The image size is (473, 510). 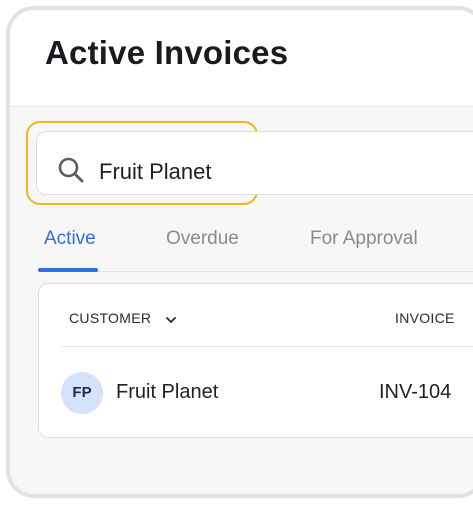 What do you see at coordinates (82, 393) in the screenshot?
I see `avatar: FP` at bounding box center [82, 393].